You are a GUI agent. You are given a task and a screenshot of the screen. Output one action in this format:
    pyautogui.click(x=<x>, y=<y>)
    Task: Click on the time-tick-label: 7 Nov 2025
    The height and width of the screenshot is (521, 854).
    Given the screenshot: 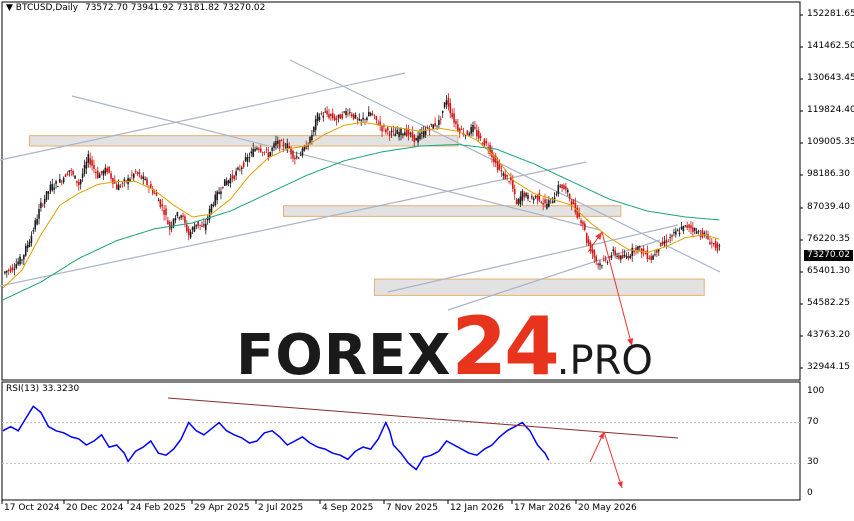 What is the action you would take?
    pyautogui.click(x=412, y=508)
    